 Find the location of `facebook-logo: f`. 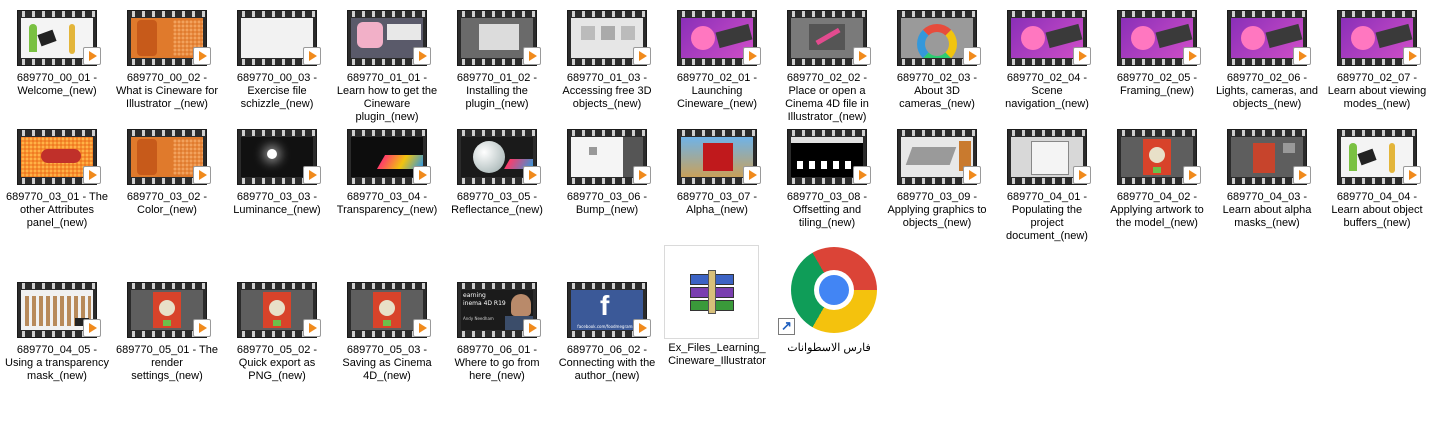

facebook-logo: f is located at coordinates (605, 305).